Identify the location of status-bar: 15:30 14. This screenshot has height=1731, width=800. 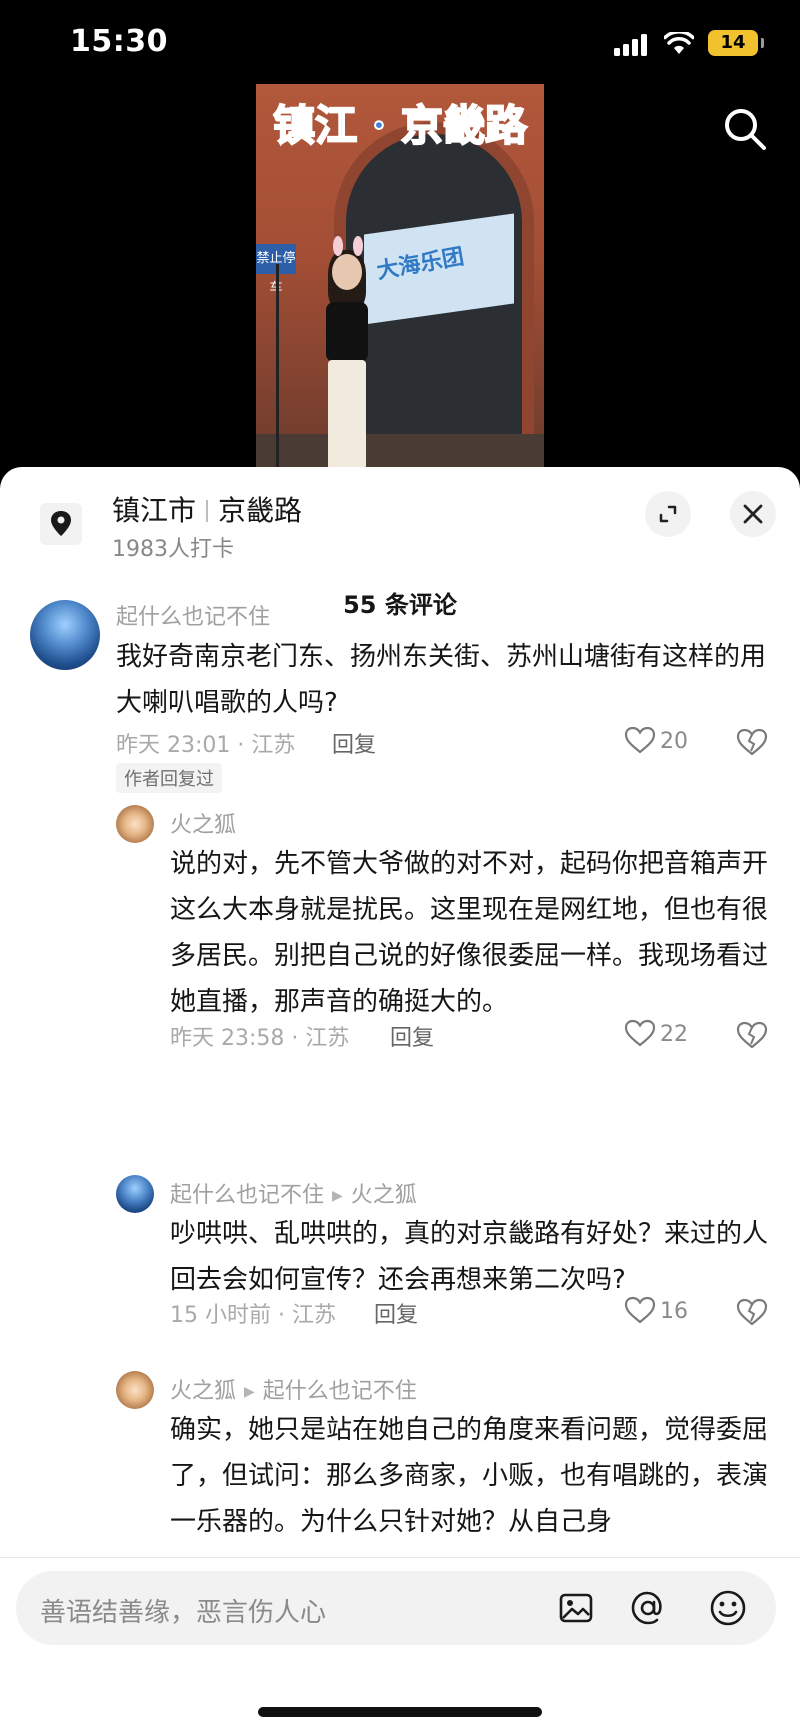
(400, 45).